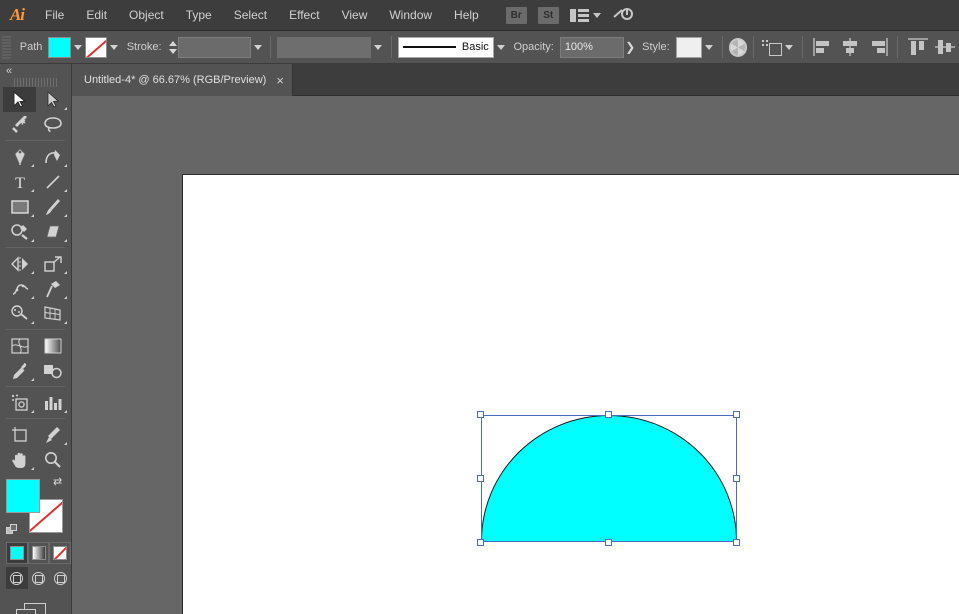 The image size is (959, 614). What do you see at coordinates (114, 47) in the screenshot?
I see `stroke-dropdown-icon` at bounding box center [114, 47].